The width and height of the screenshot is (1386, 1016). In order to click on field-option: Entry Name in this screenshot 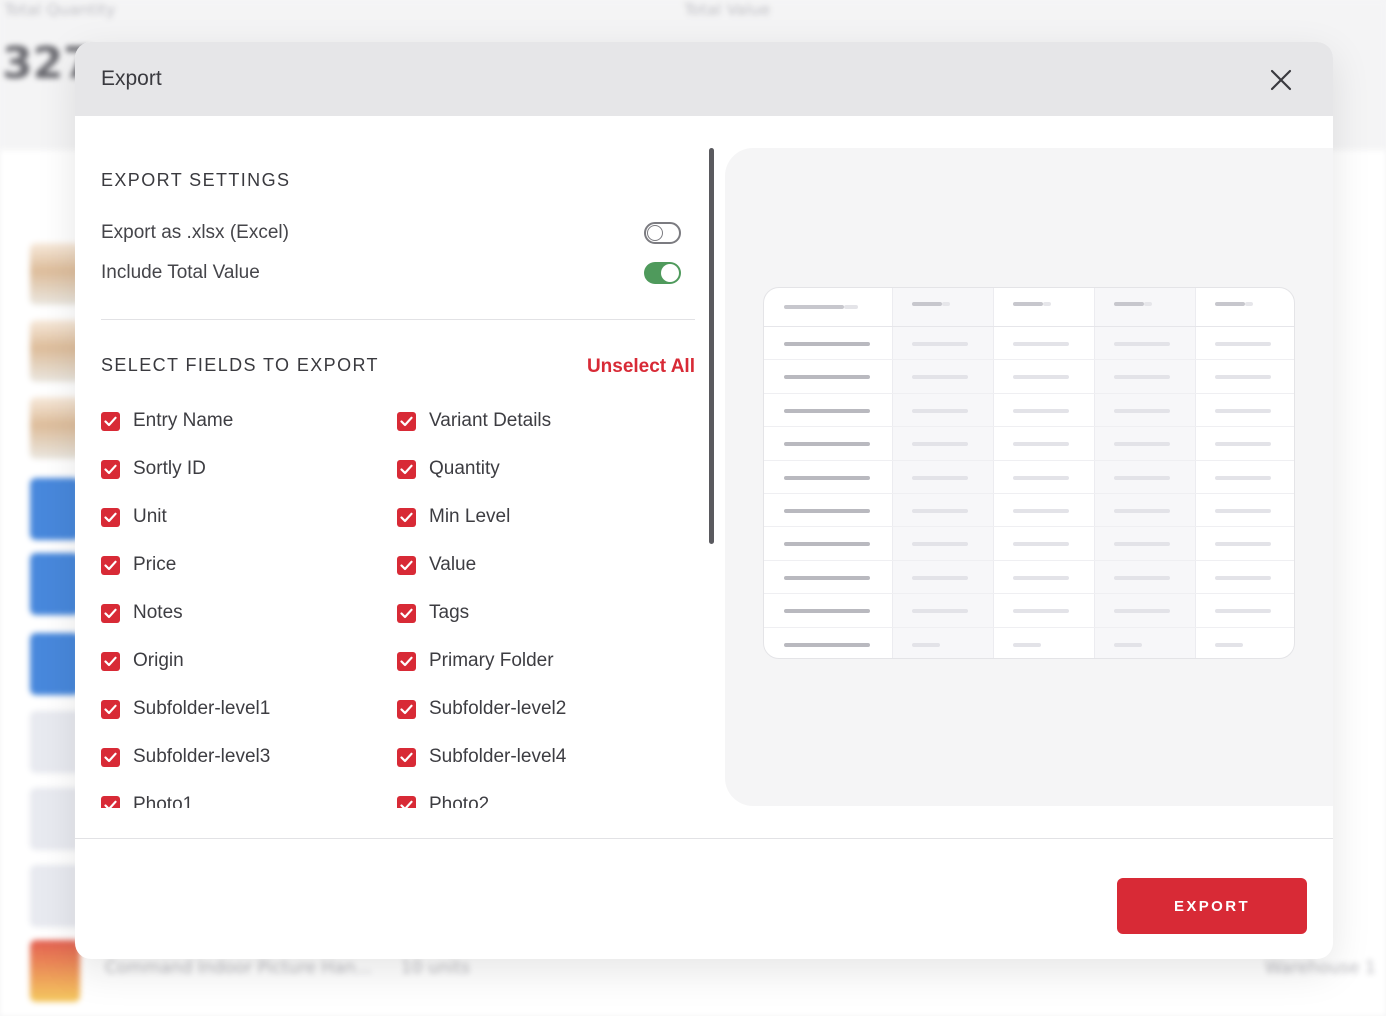, I will do `click(167, 421)`.